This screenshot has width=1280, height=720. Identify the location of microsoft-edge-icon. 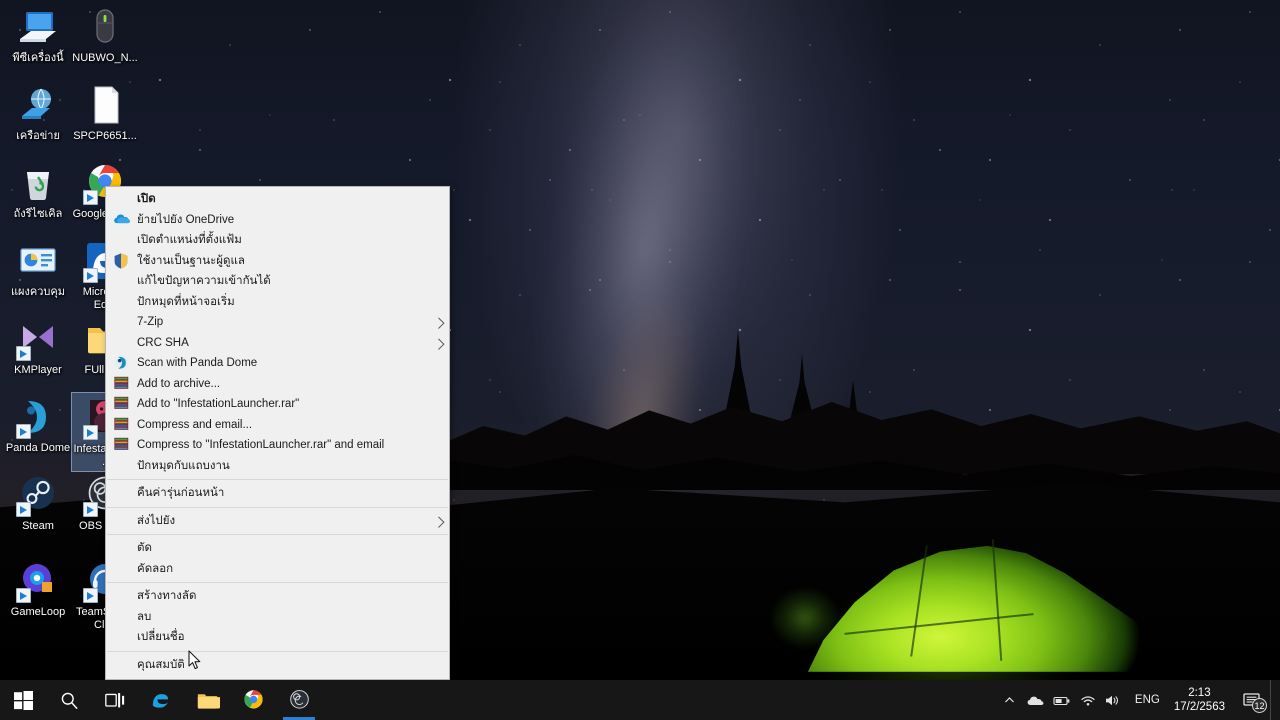
(161, 700).